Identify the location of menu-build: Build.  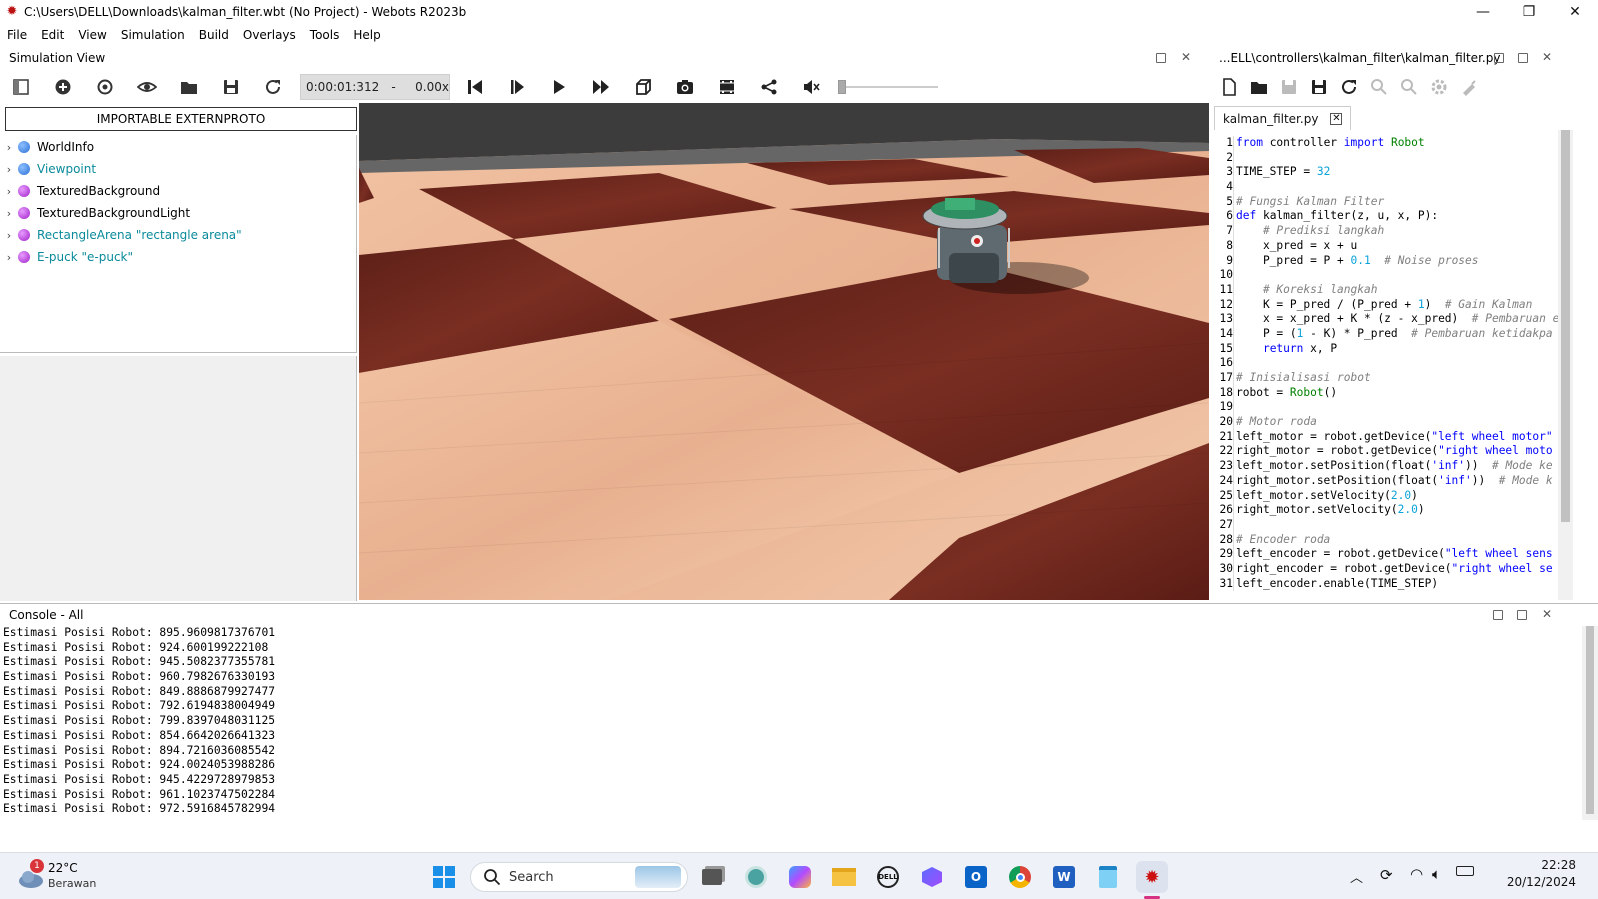
(214, 35).